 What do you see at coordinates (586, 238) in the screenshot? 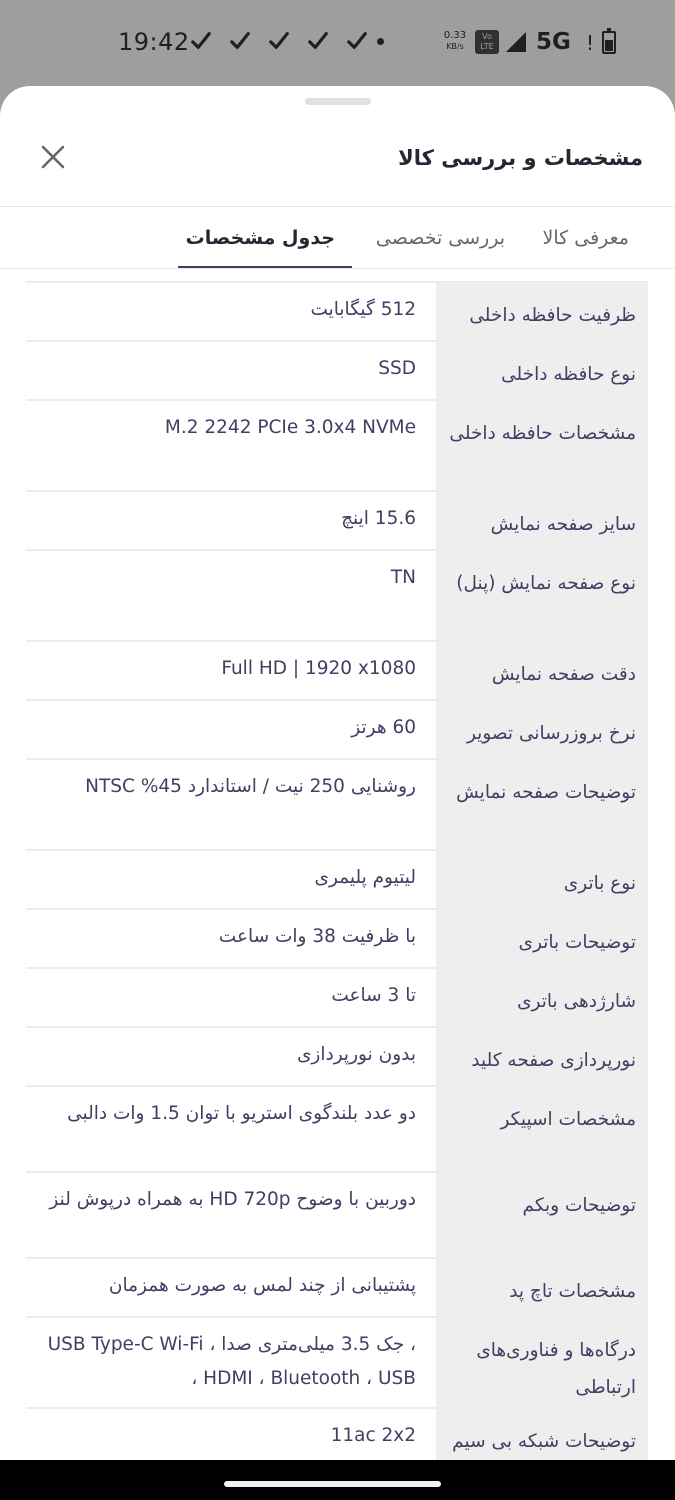
I see `tab-introduction: معرفی کالا` at bounding box center [586, 238].